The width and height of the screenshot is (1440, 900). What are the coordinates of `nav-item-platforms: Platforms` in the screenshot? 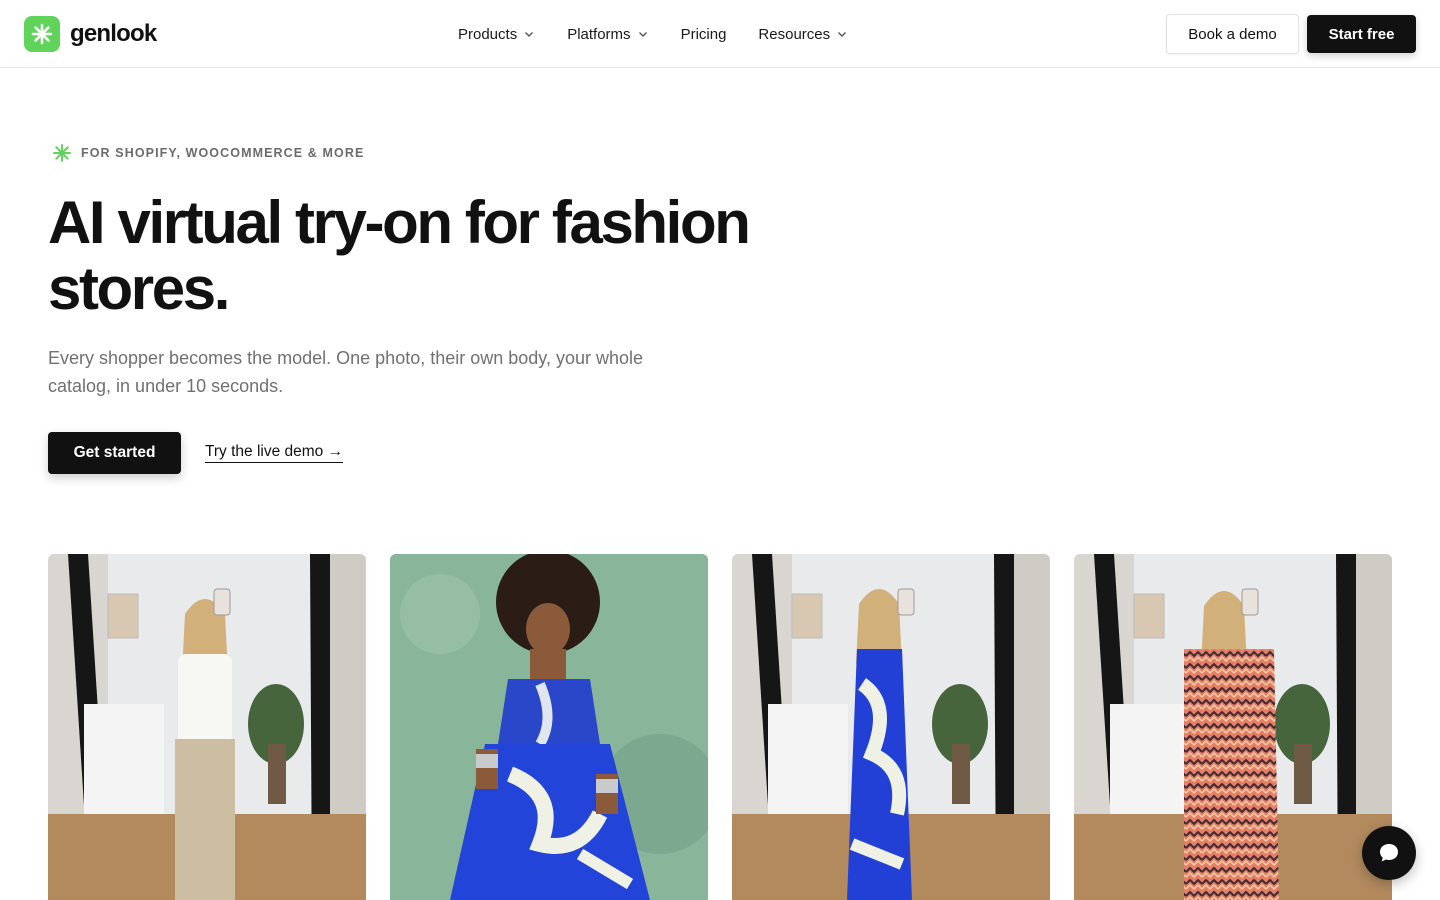 It's located at (607, 34).